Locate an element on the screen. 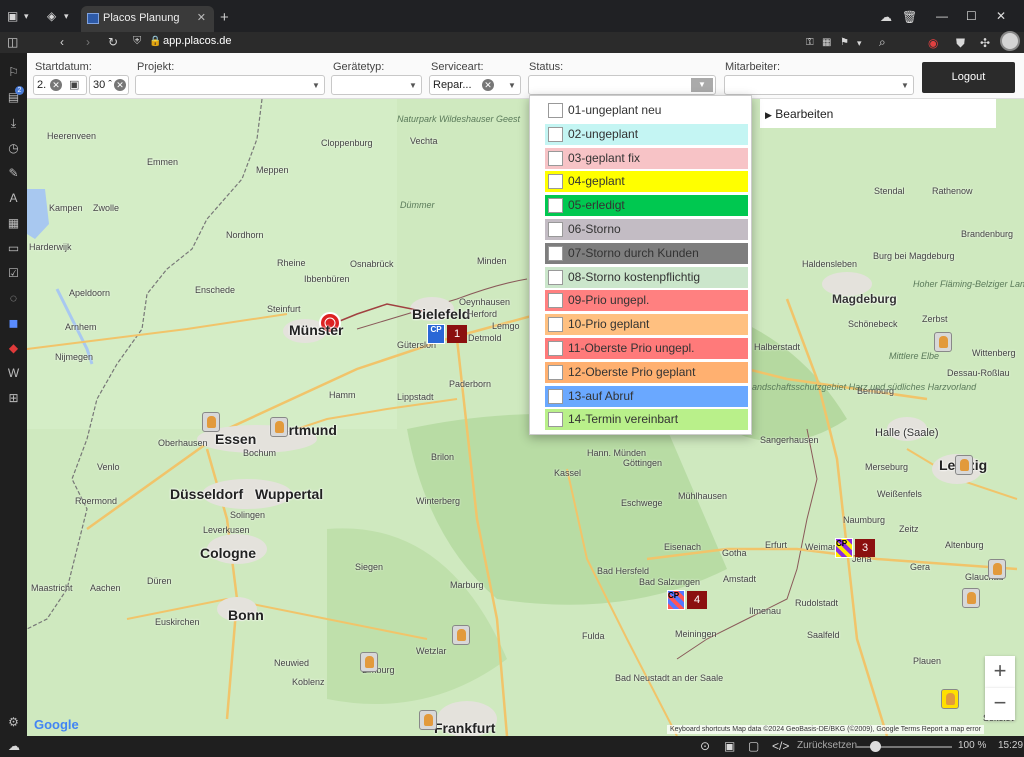 This screenshot has height=757, width=1024. geraetetyp-select: ▼ is located at coordinates (376, 85).